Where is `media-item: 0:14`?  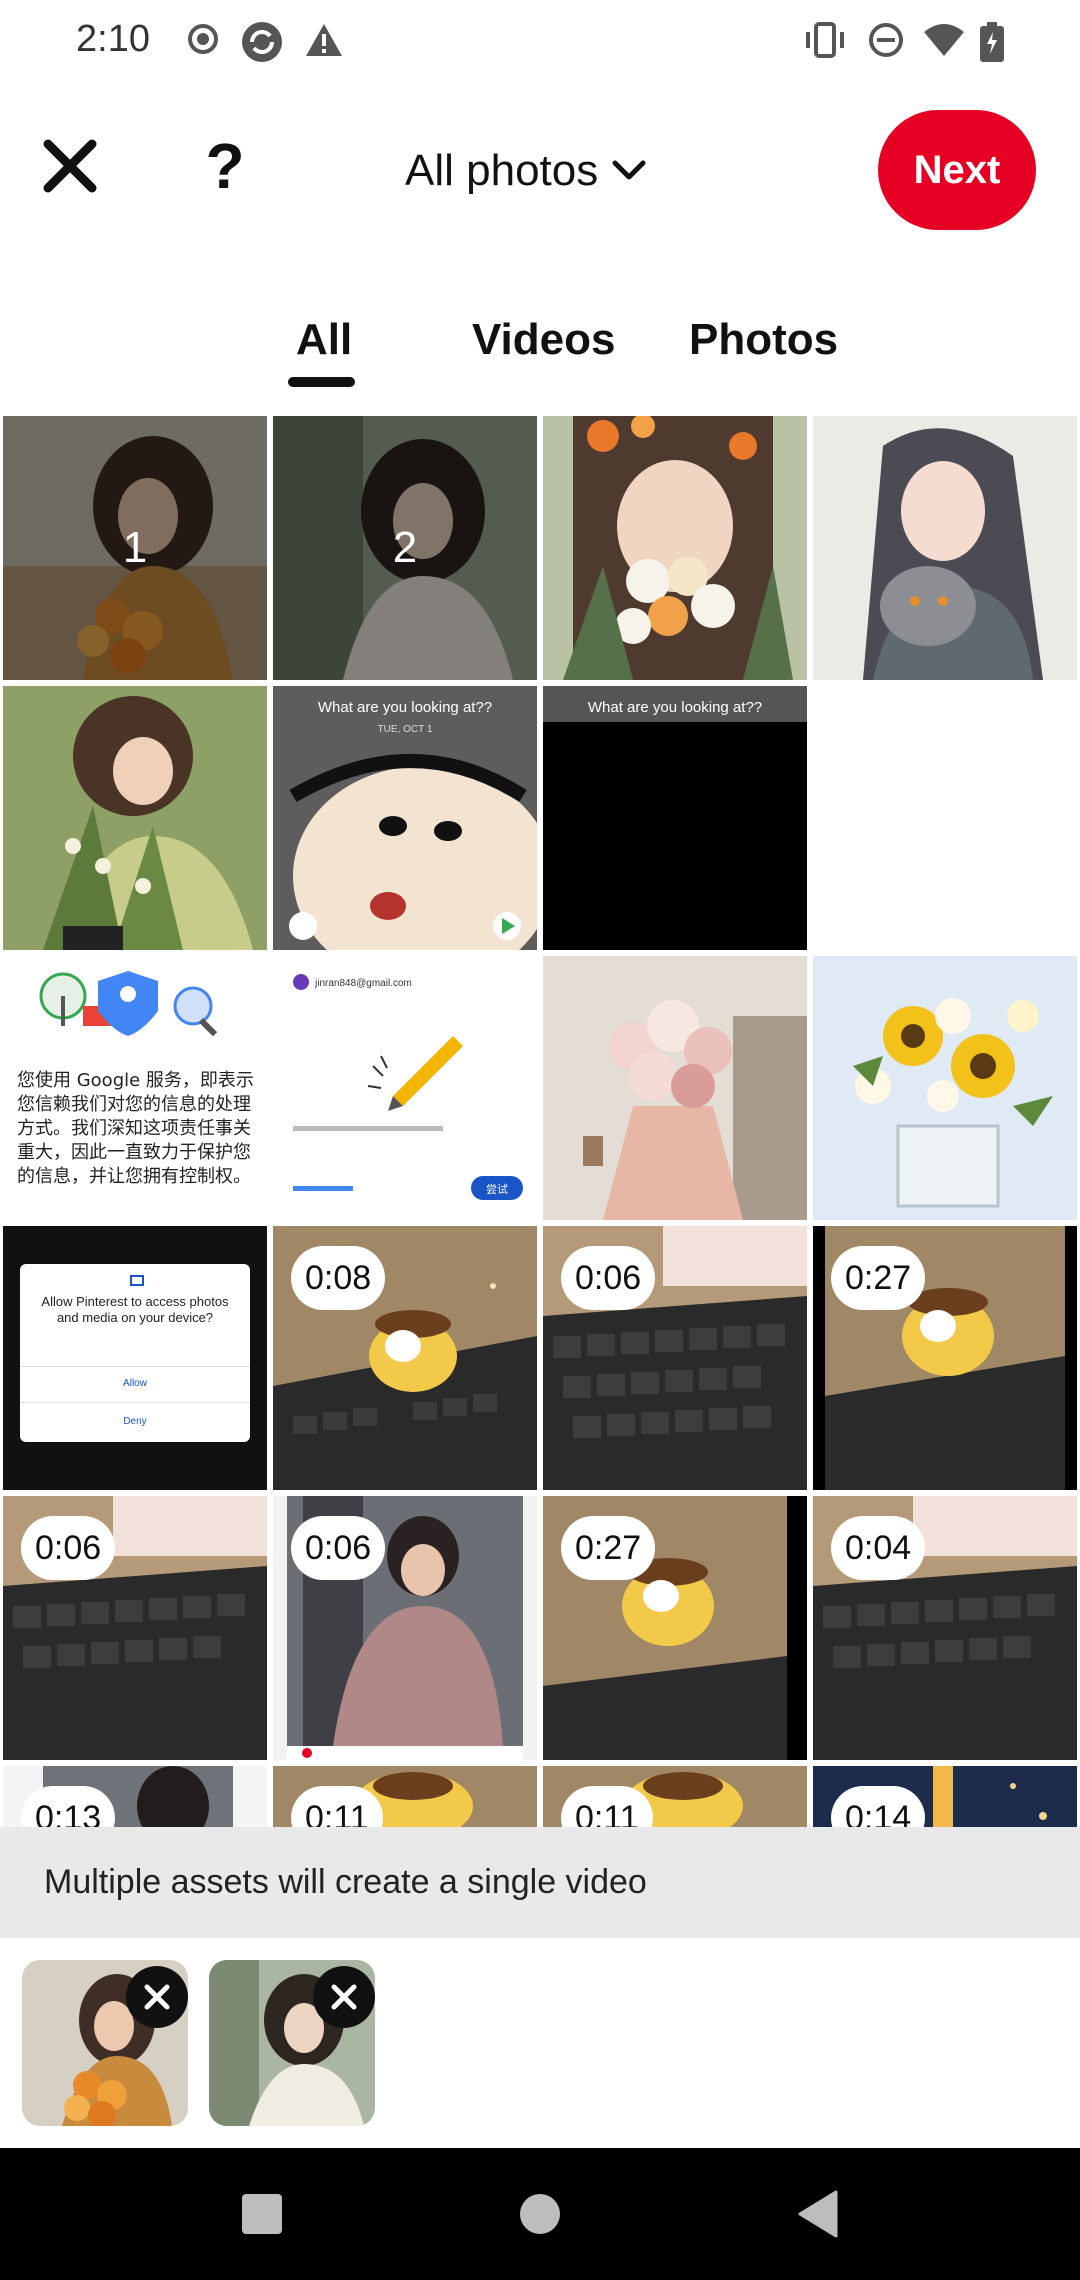
media-item: 0:14 is located at coordinates (945, 1796).